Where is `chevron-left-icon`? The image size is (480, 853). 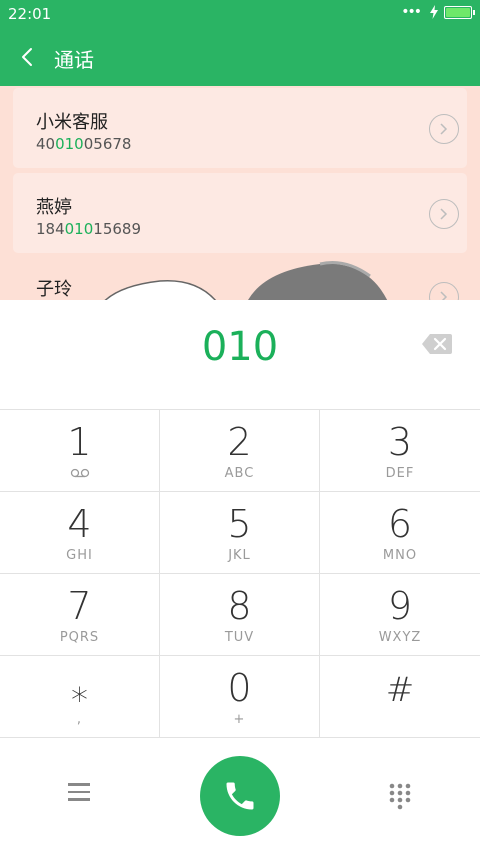 chevron-left-icon is located at coordinates (27, 57).